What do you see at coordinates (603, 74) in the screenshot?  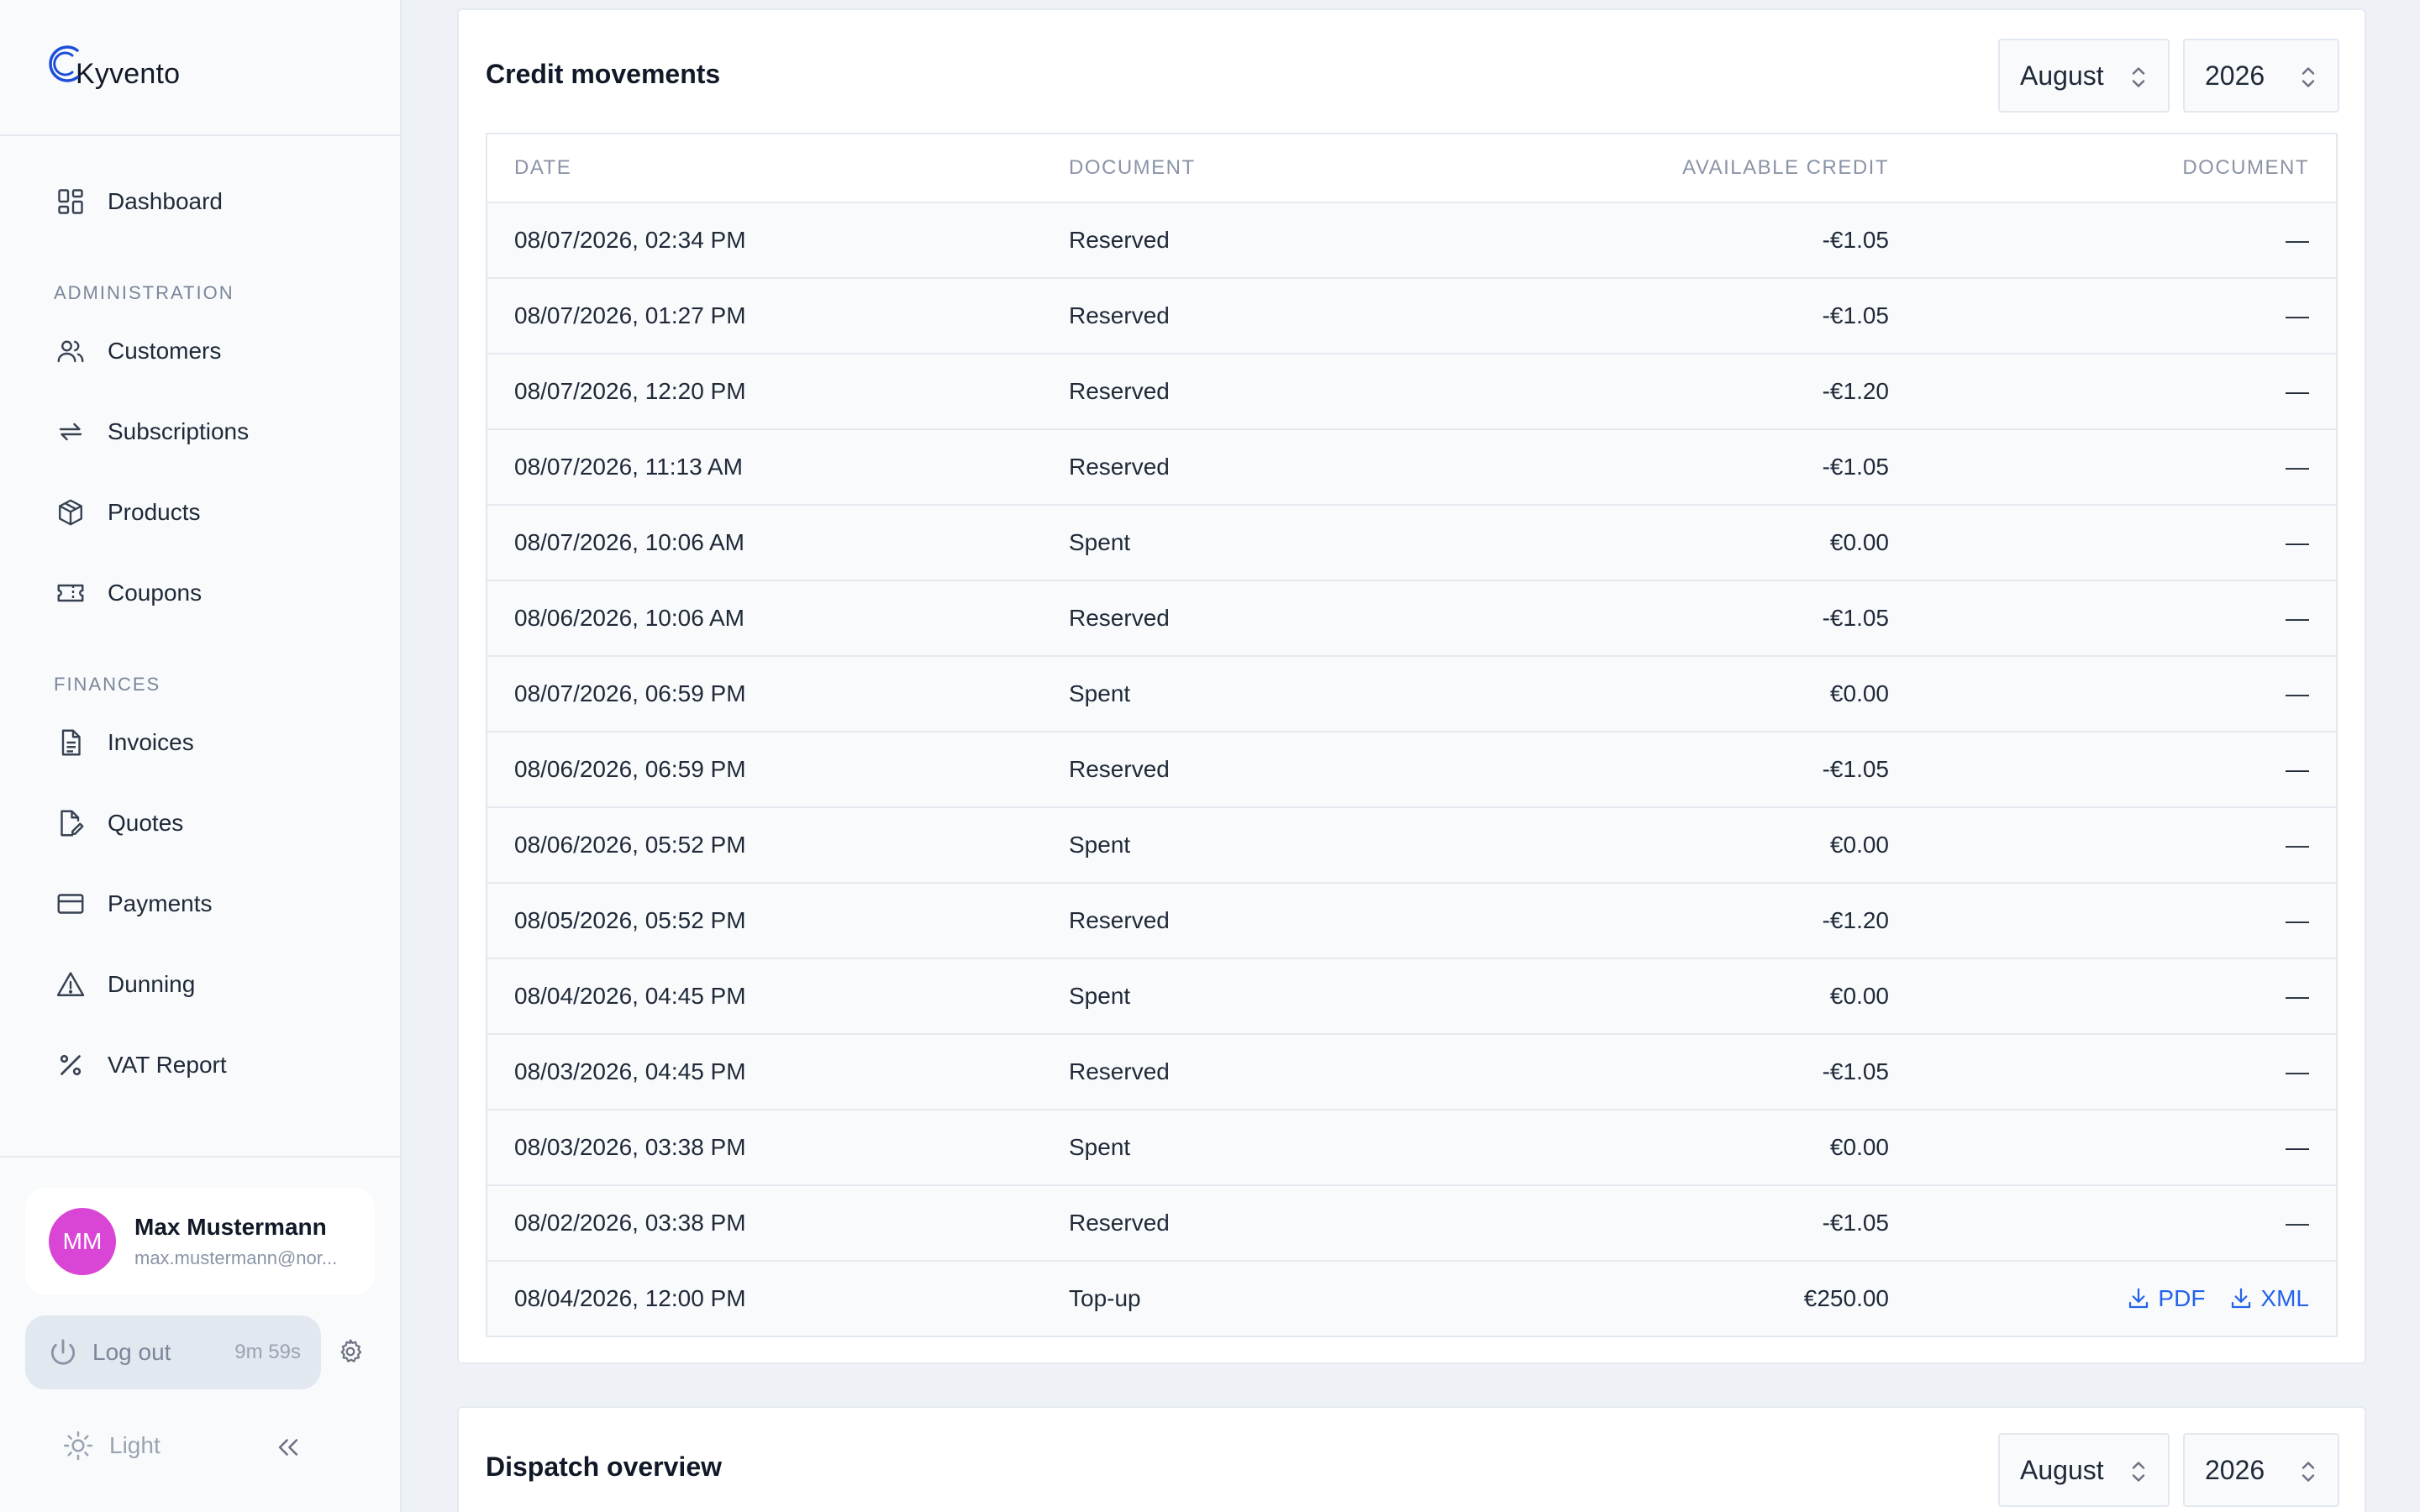 I see `credit-movements-title: Credit movements` at bounding box center [603, 74].